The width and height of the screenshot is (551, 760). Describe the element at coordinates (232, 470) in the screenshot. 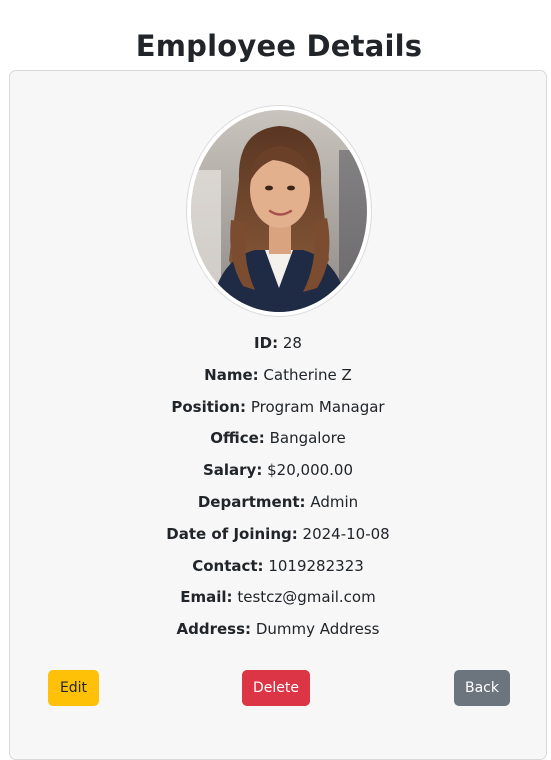

I see `detail-label: Salary:` at that location.